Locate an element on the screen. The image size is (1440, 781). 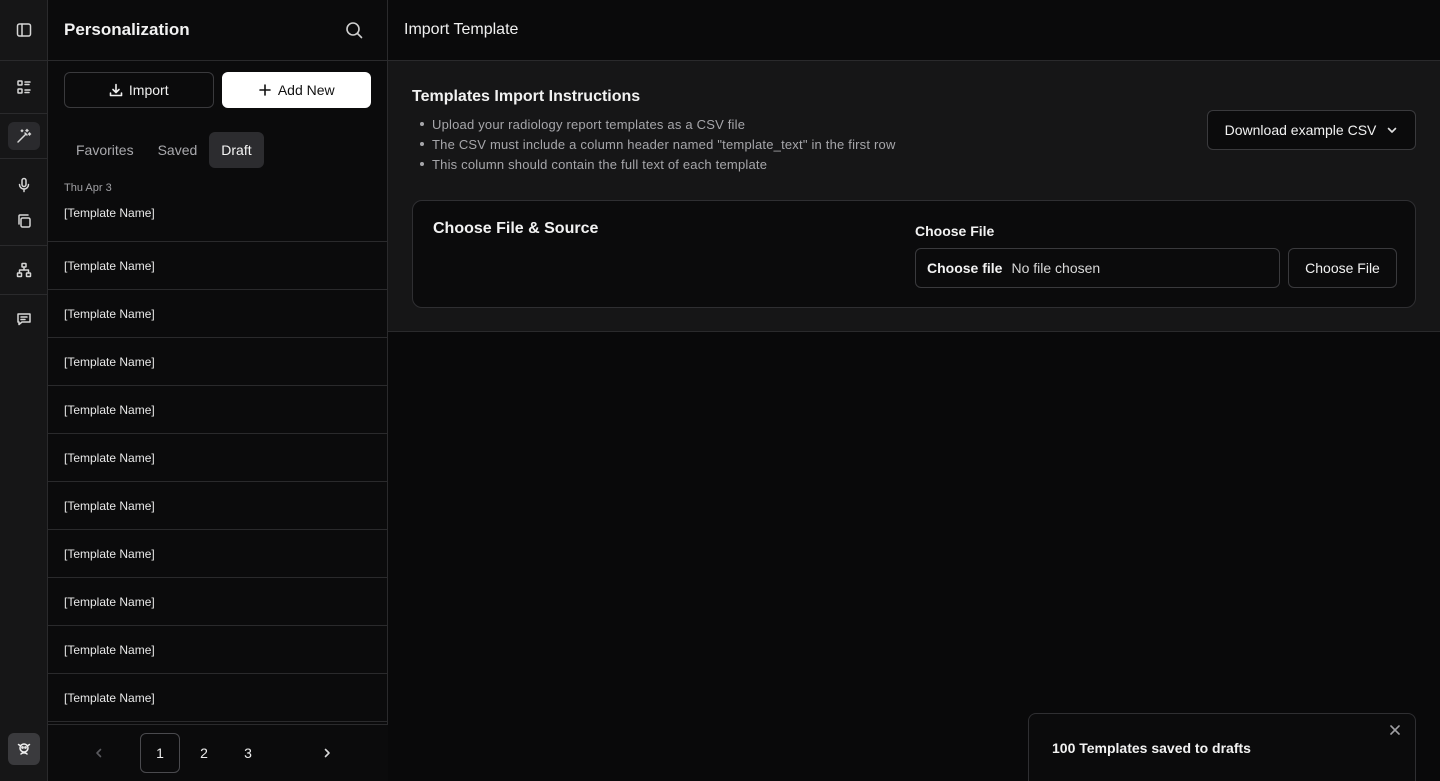
page-numbers: 1 2 3 is located at coordinates (204, 753).